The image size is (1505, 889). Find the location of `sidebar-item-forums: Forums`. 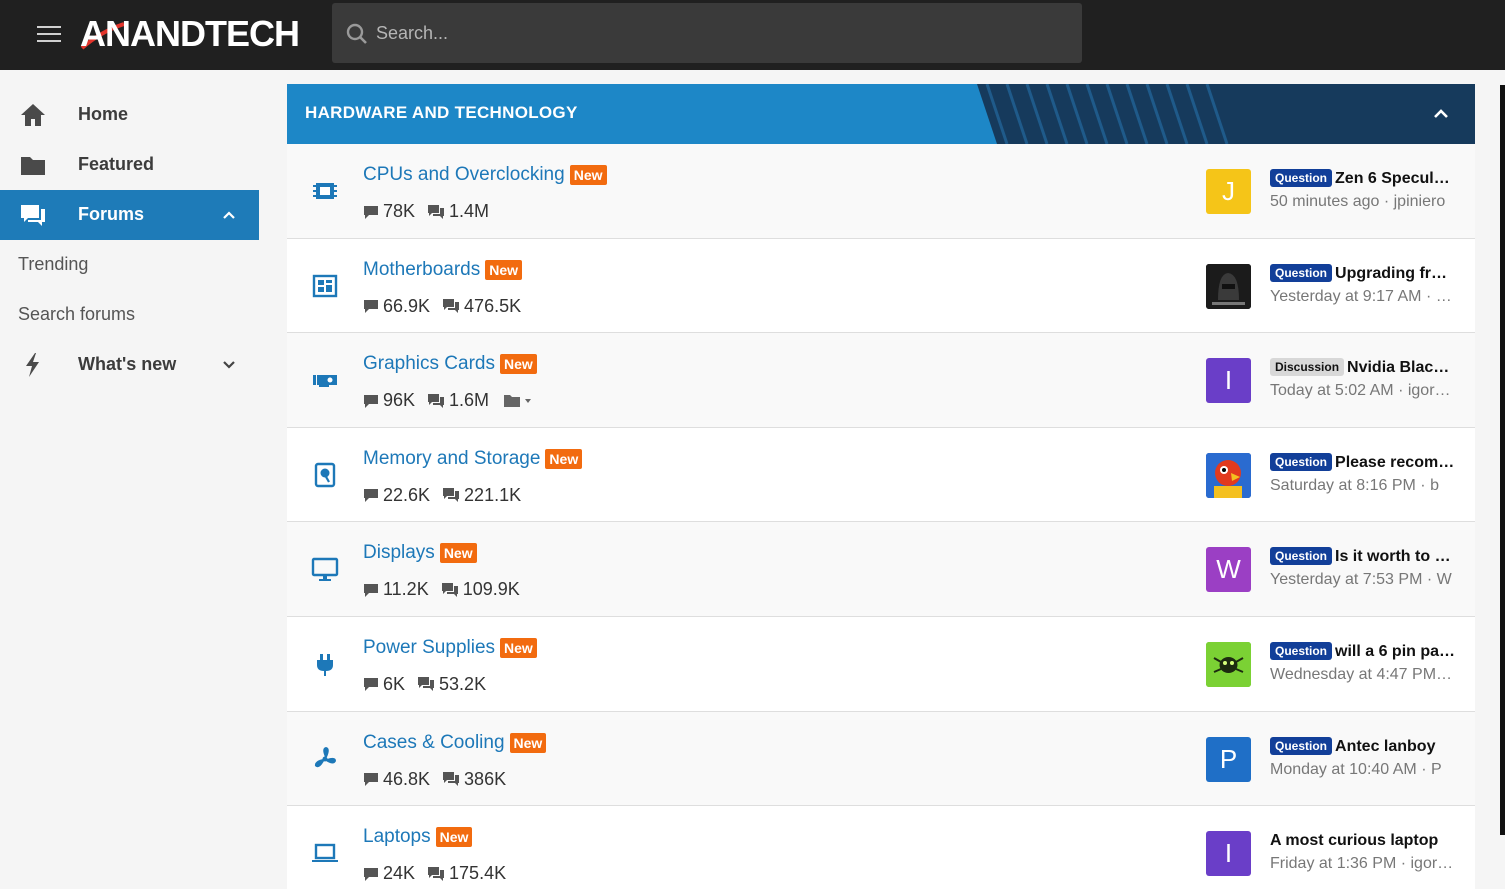

sidebar-item-forums: Forums is located at coordinates (129, 215).